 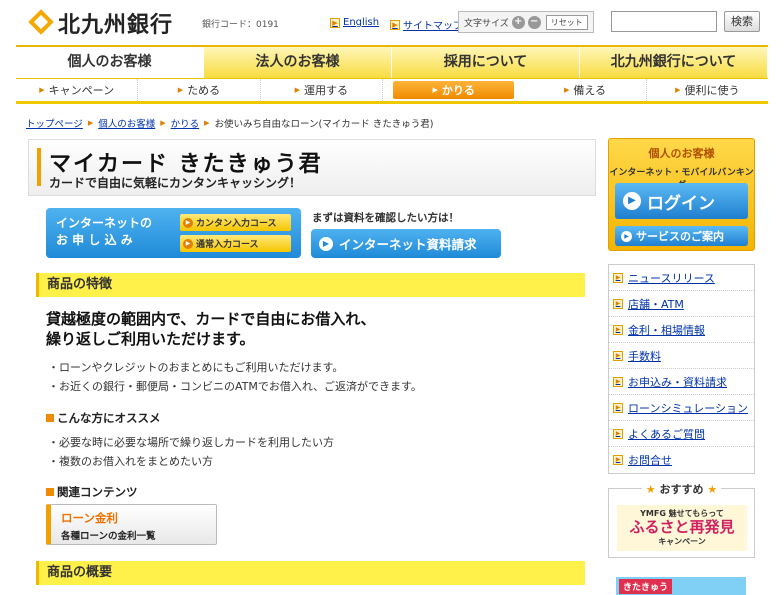 What do you see at coordinates (92, 492) in the screenshot?
I see `related-heading: 関連コンテンツ` at bounding box center [92, 492].